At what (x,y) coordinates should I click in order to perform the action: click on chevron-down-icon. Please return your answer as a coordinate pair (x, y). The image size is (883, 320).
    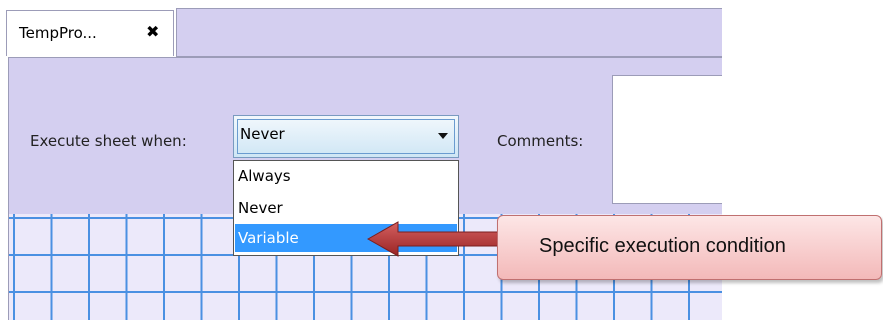
    Looking at the image, I should click on (443, 136).